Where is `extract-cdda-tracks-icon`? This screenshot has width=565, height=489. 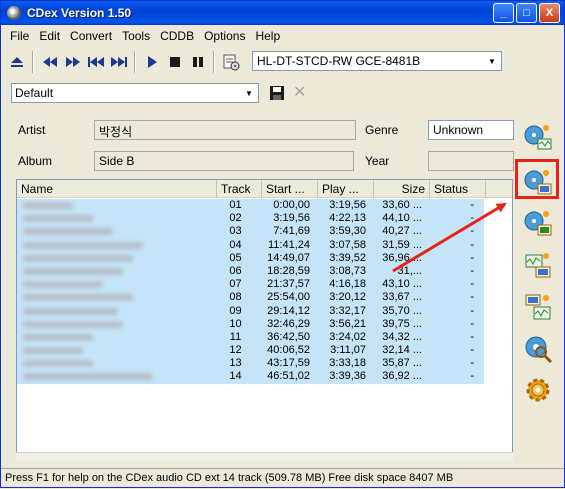
extract-cdda-tracks-icon is located at coordinates (538, 137).